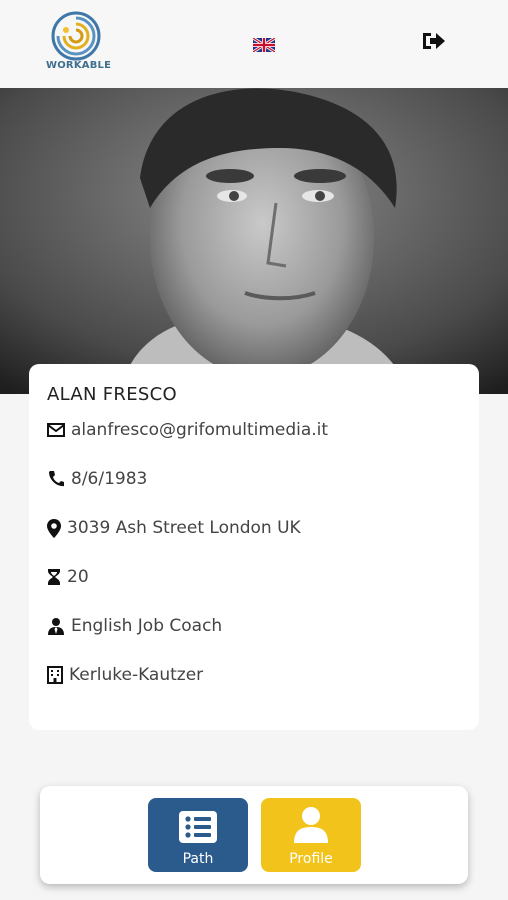 This screenshot has width=508, height=900. I want to click on company-text: Kerluke-Kautzer, so click(136, 675).